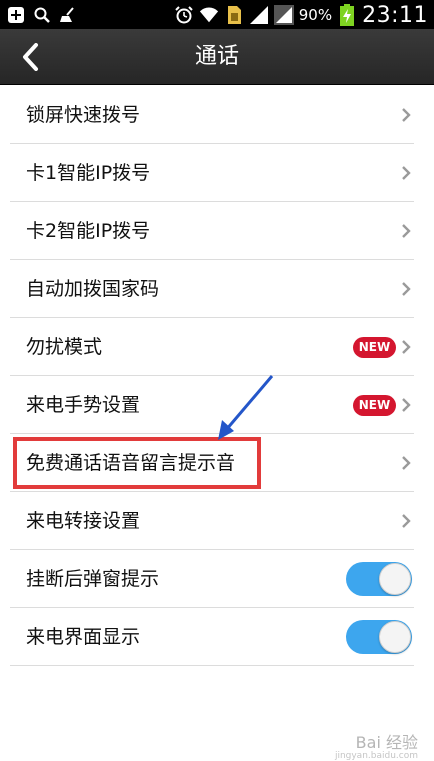 Image resolution: width=434 pixels, height=761 pixels. I want to click on annotation-highlight-box, so click(137, 463).